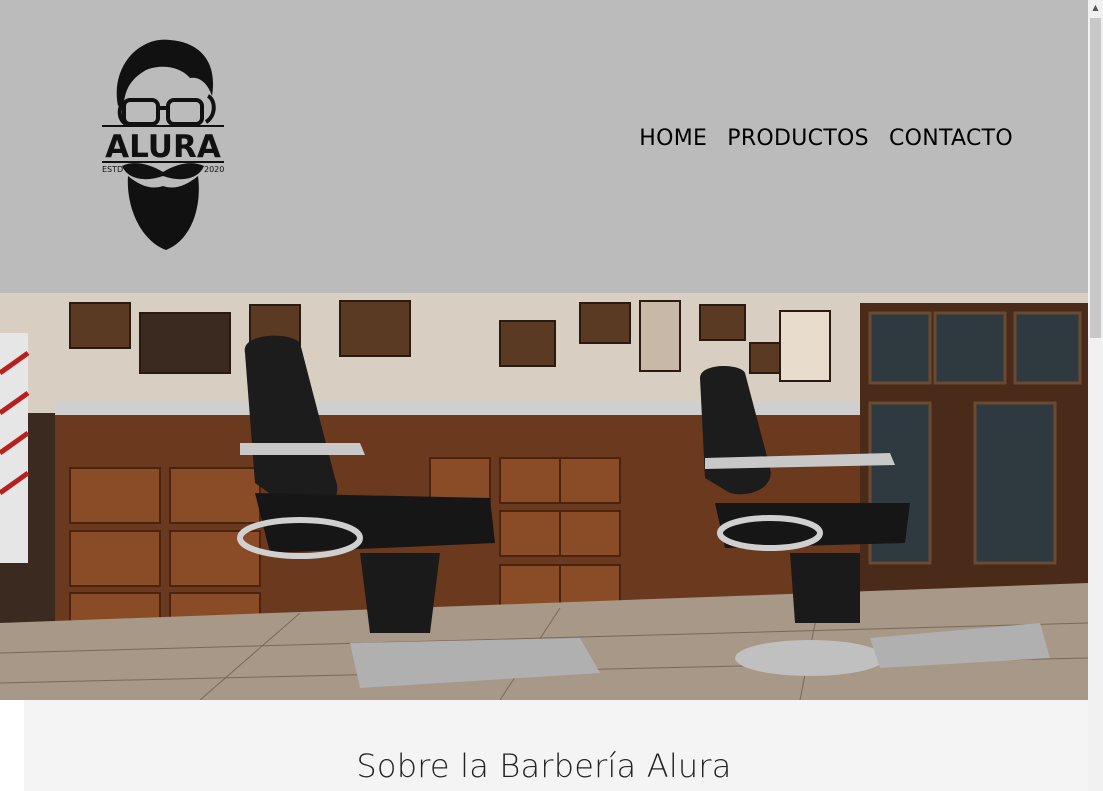 The image size is (1103, 791). I want to click on nav-contacto: CONTACTO, so click(951, 138).